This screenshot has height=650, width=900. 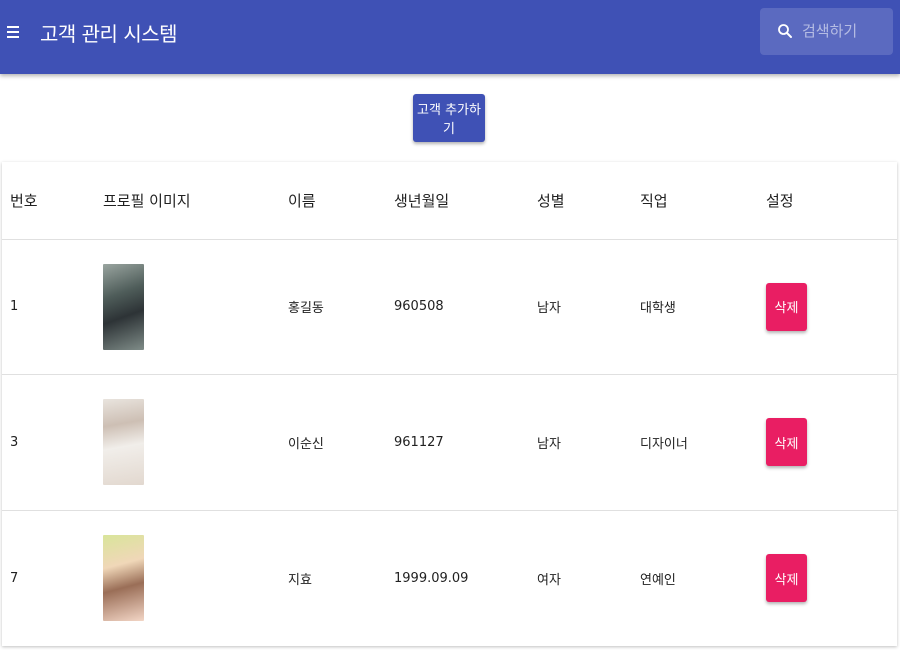 I want to click on search-input, so click(x=845, y=31).